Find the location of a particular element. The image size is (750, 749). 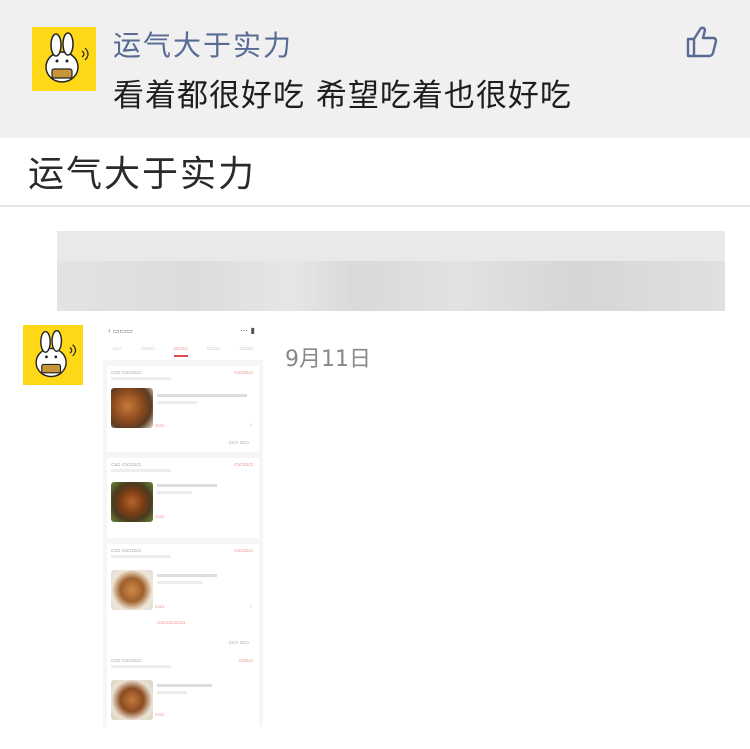

screenshot-order-card: ▭▭ ▭▭▭▭ ▭▭▭ ▭▭ is located at coordinates (183, 690).